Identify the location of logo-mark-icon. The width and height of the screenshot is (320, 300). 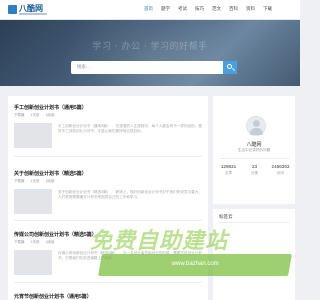
(12, 9).